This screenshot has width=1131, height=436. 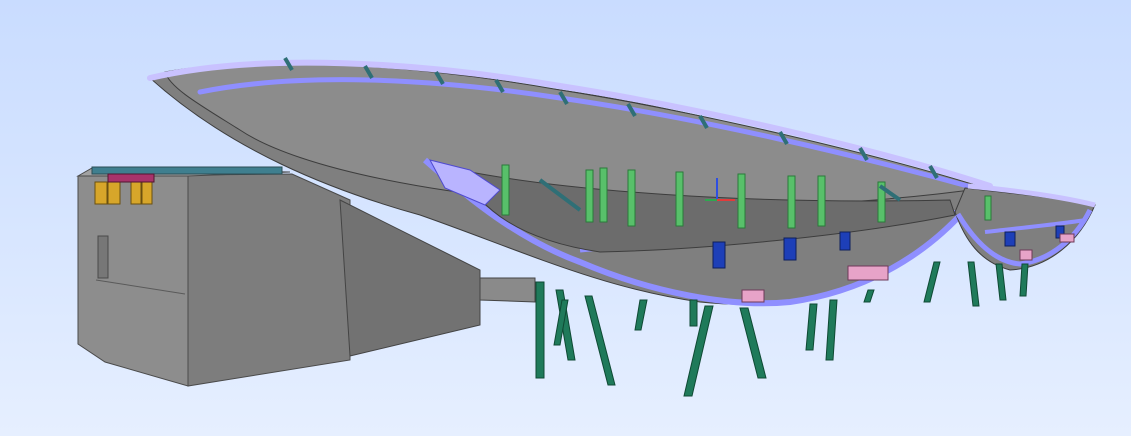 I want to click on left-building-panel-magenta, so click(x=131, y=178).